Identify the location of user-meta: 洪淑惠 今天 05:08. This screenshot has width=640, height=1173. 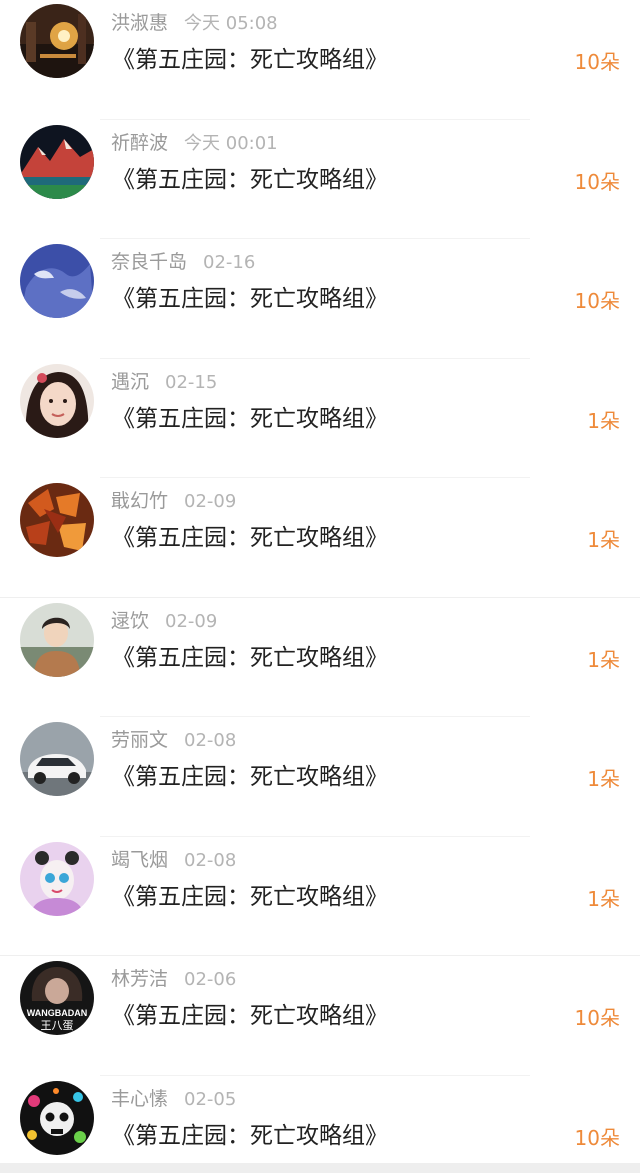
(194, 23).